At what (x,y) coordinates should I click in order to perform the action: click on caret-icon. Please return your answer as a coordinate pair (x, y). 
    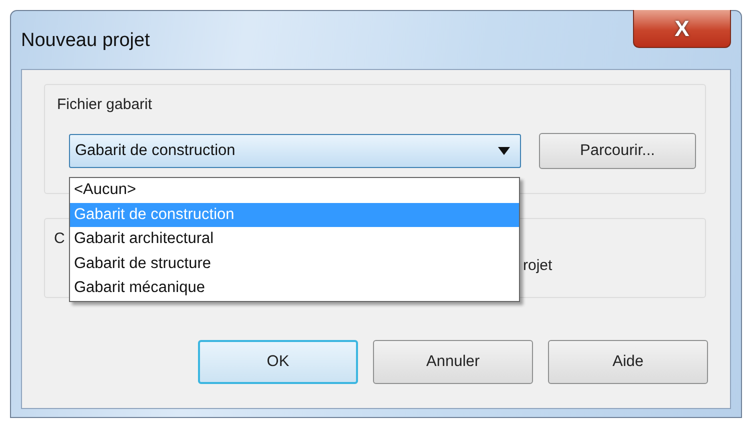
    Looking at the image, I should click on (504, 151).